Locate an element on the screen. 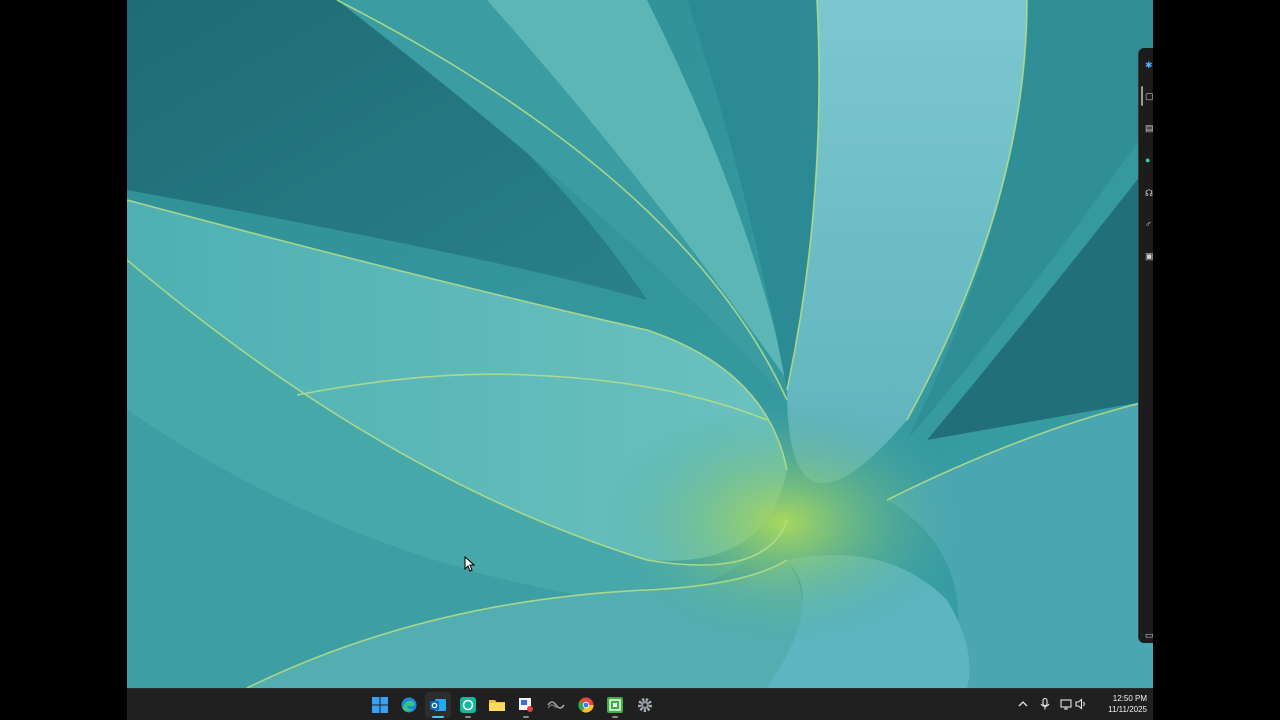 Image resolution: width=1280 pixels, height=720 pixels. taskbar-snipping is located at coordinates (526, 705).